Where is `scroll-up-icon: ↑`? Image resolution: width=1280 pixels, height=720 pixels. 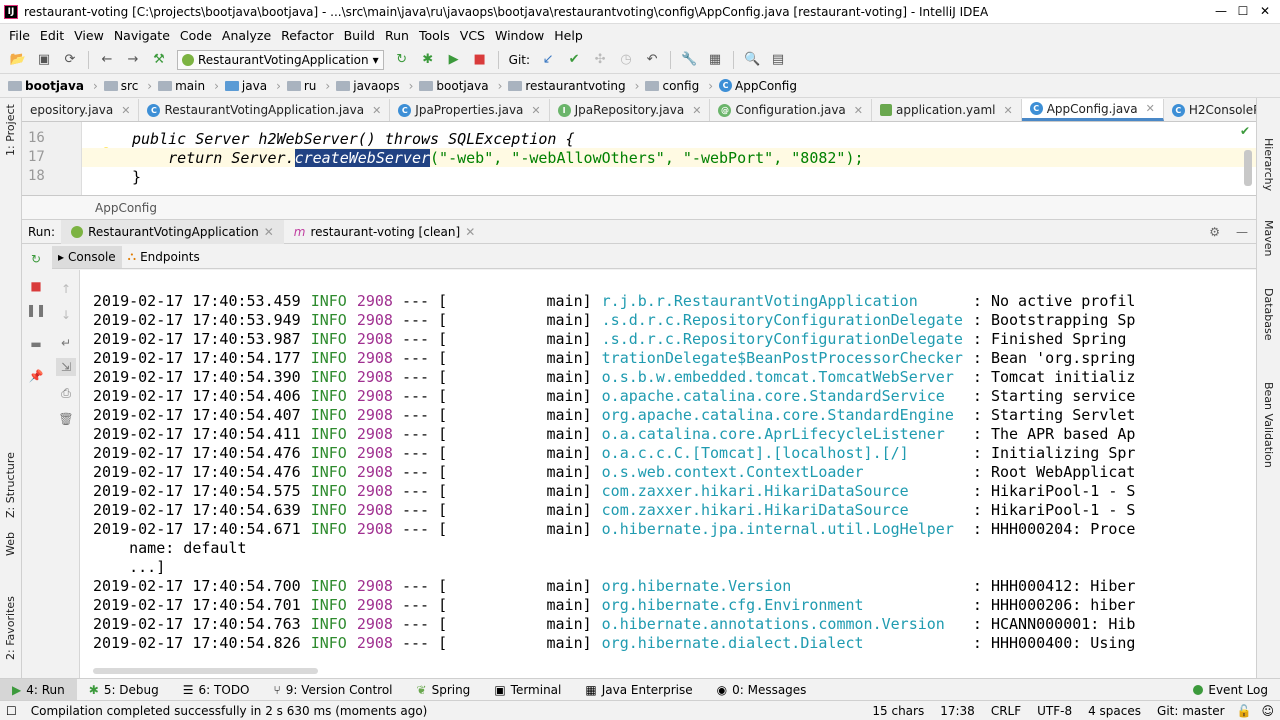
scroll-up-icon: ↑ is located at coordinates (66, 289).